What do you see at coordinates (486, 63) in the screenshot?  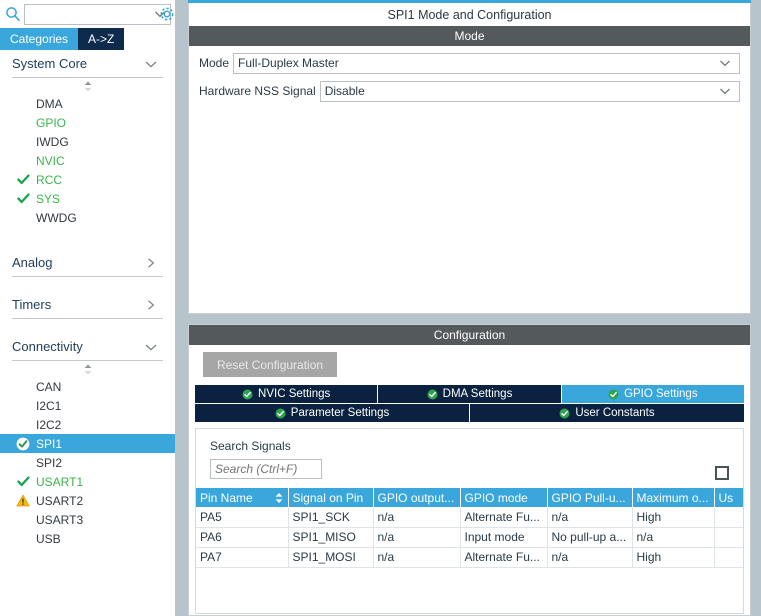 I see `mode-dropdown: Full-Duplex Master` at bounding box center [486, 63].